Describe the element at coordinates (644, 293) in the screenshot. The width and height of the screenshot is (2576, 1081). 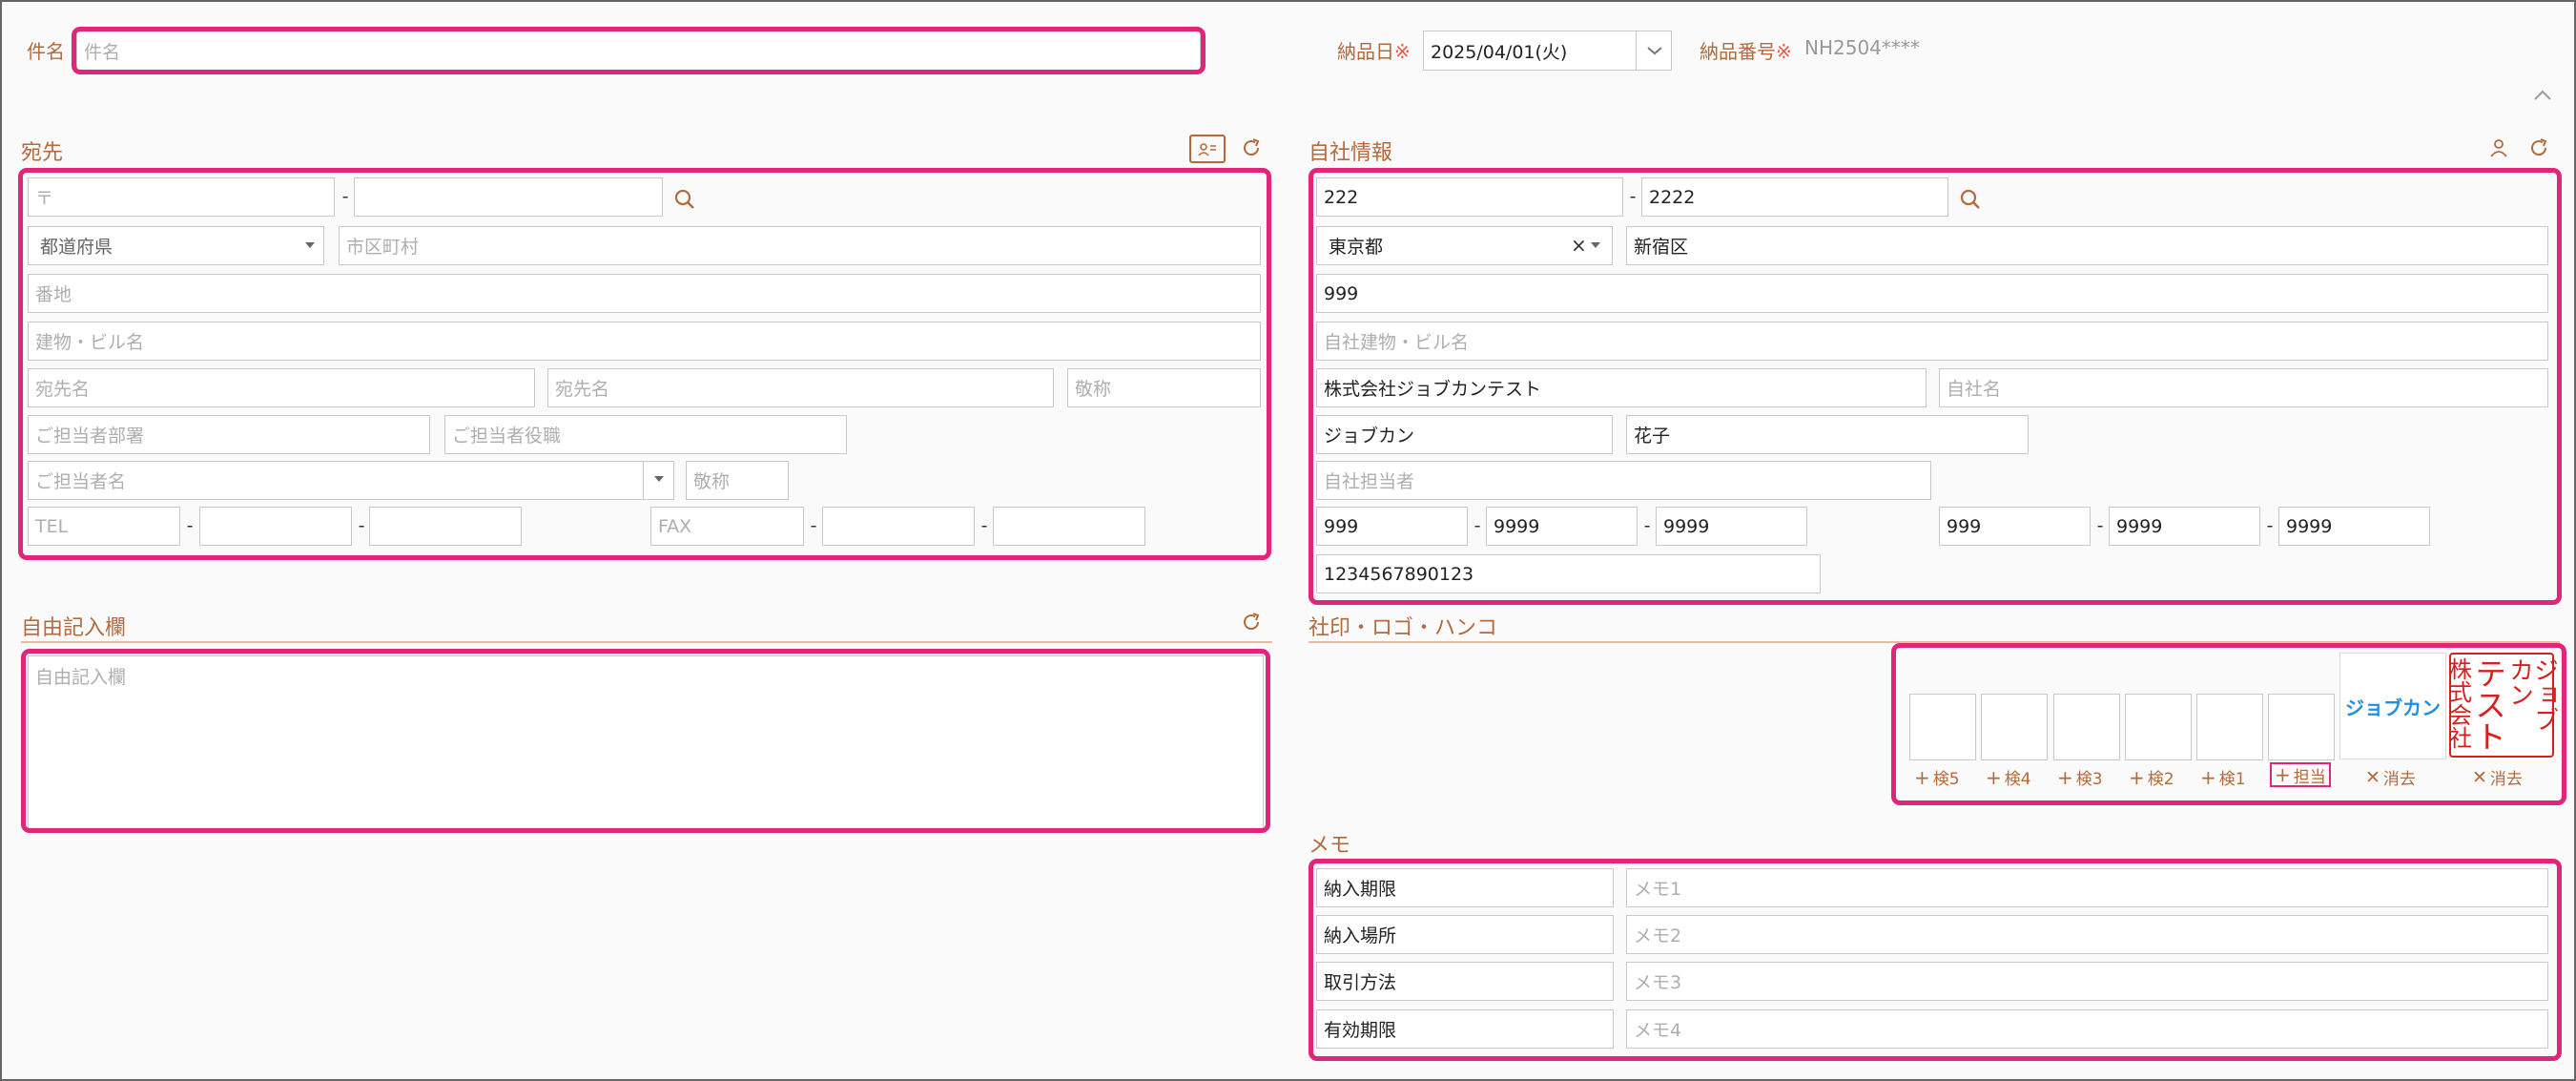
I see `recipient-street-input: 番地` at that location.